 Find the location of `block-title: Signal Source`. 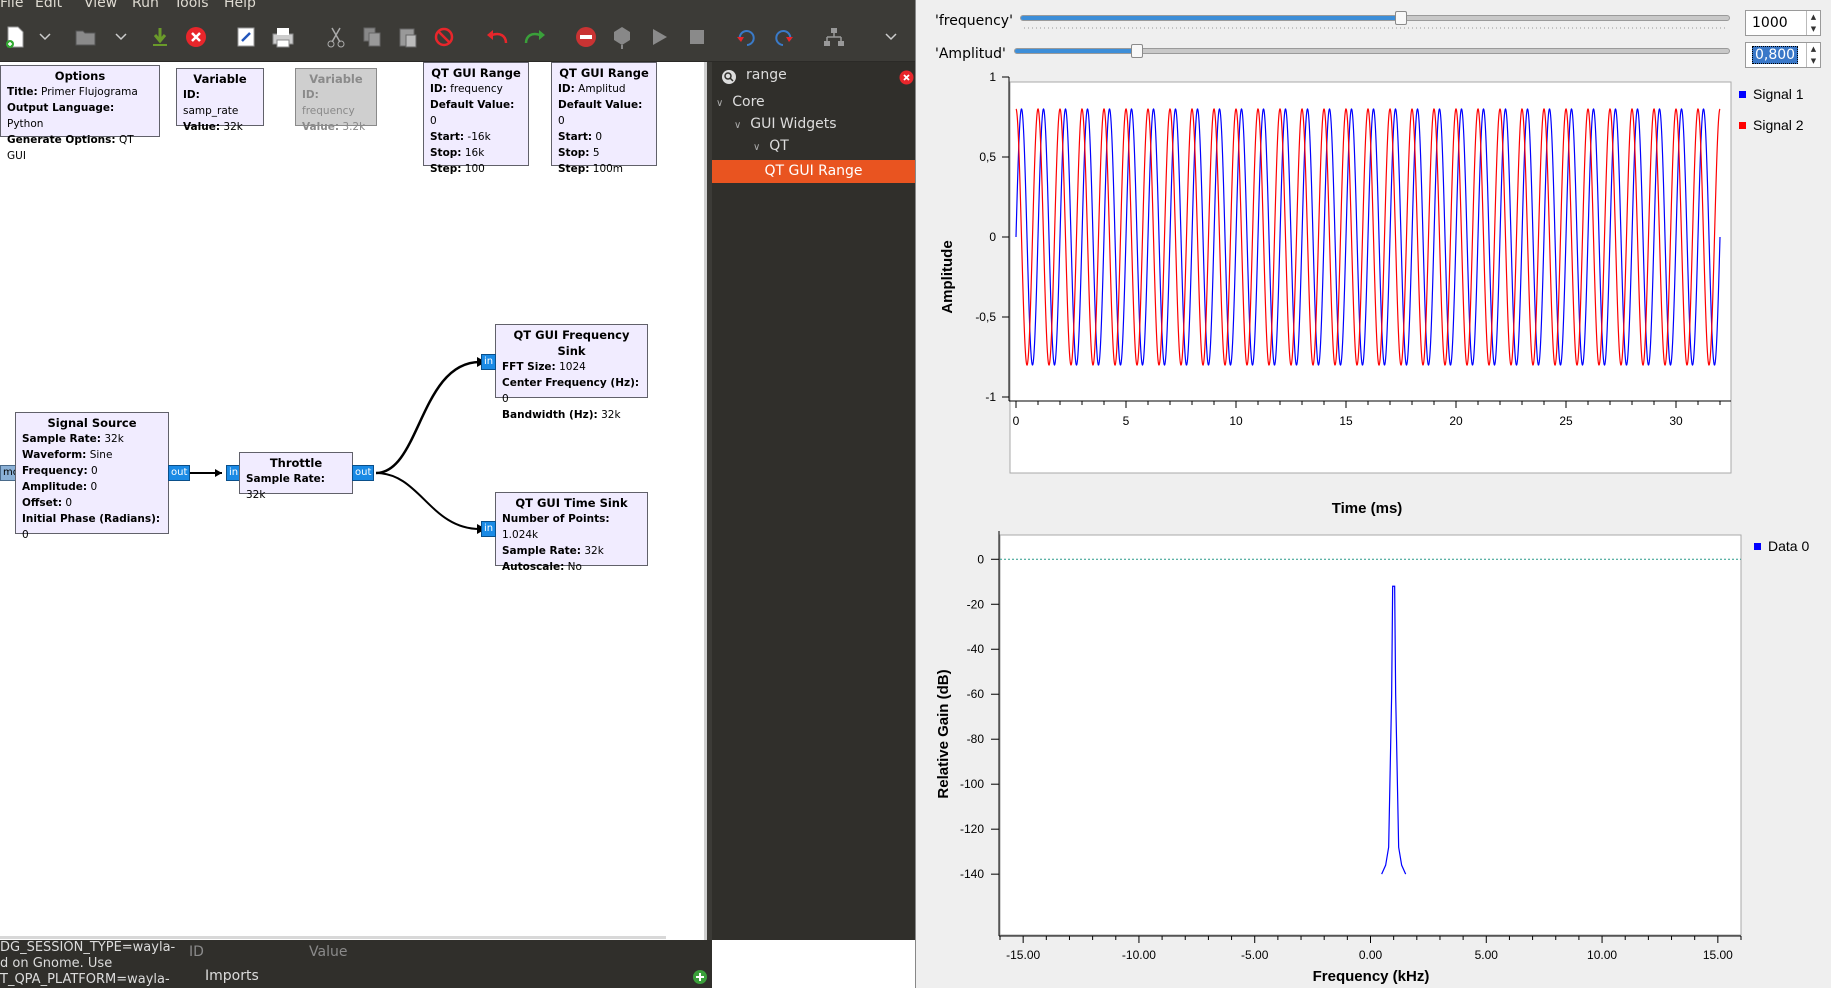

block-title: Signal Source is located at coordinates (92, 423).